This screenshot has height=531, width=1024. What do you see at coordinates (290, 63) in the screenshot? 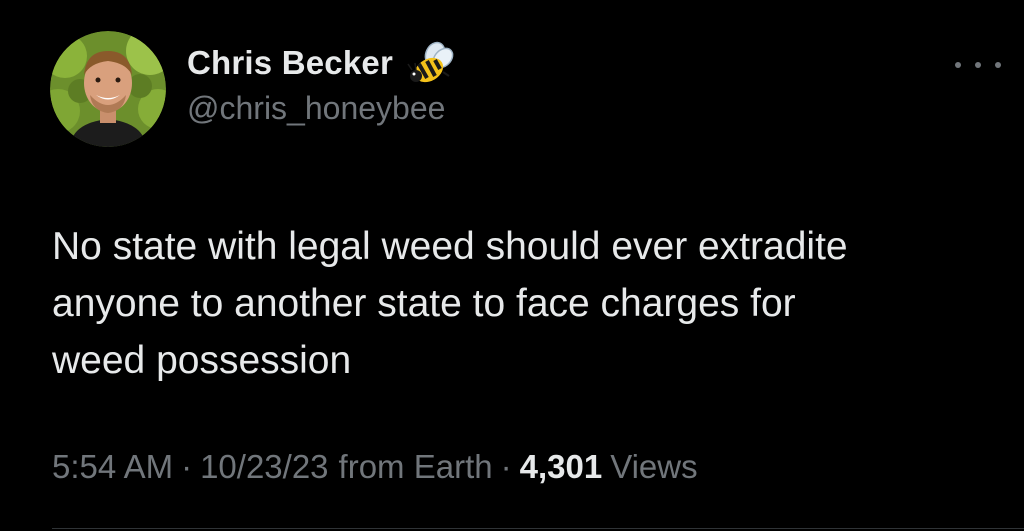
I see `display-name: Chris Becker` at bounding box center [290, 63].